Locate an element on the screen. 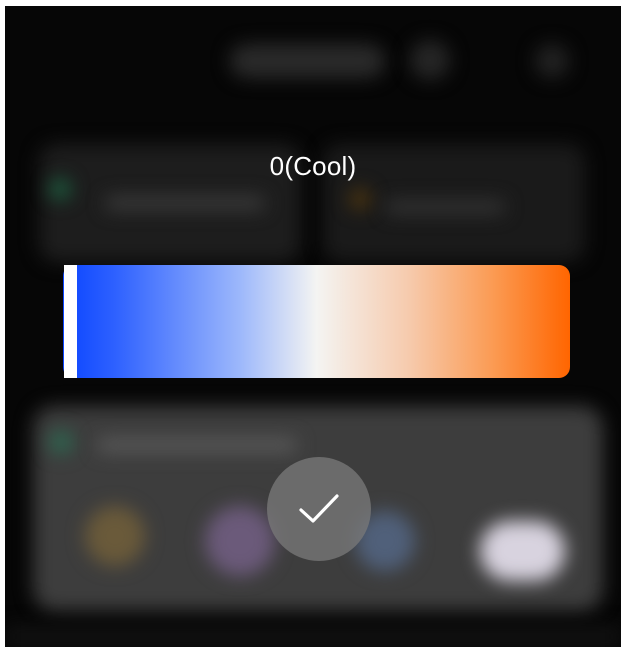 This screenshot has width=626, height=647. color-temperature-slider is located at coordinates (316, 321).